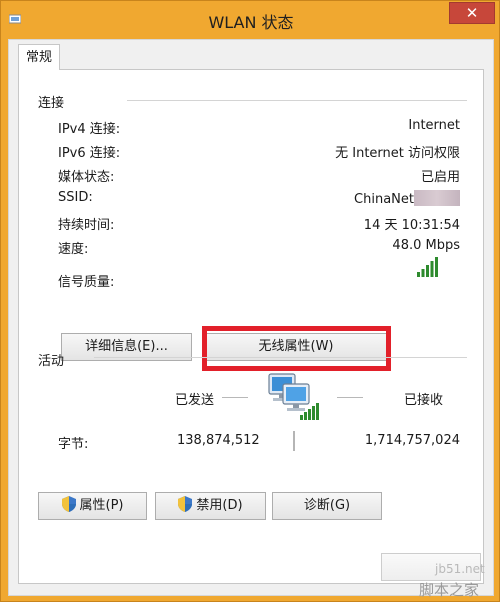 This screenshot has height=602, width=500. Describe the element at coordinates (75, 197) in the screenshot. I see `ssid-label: SSID:` at that location.